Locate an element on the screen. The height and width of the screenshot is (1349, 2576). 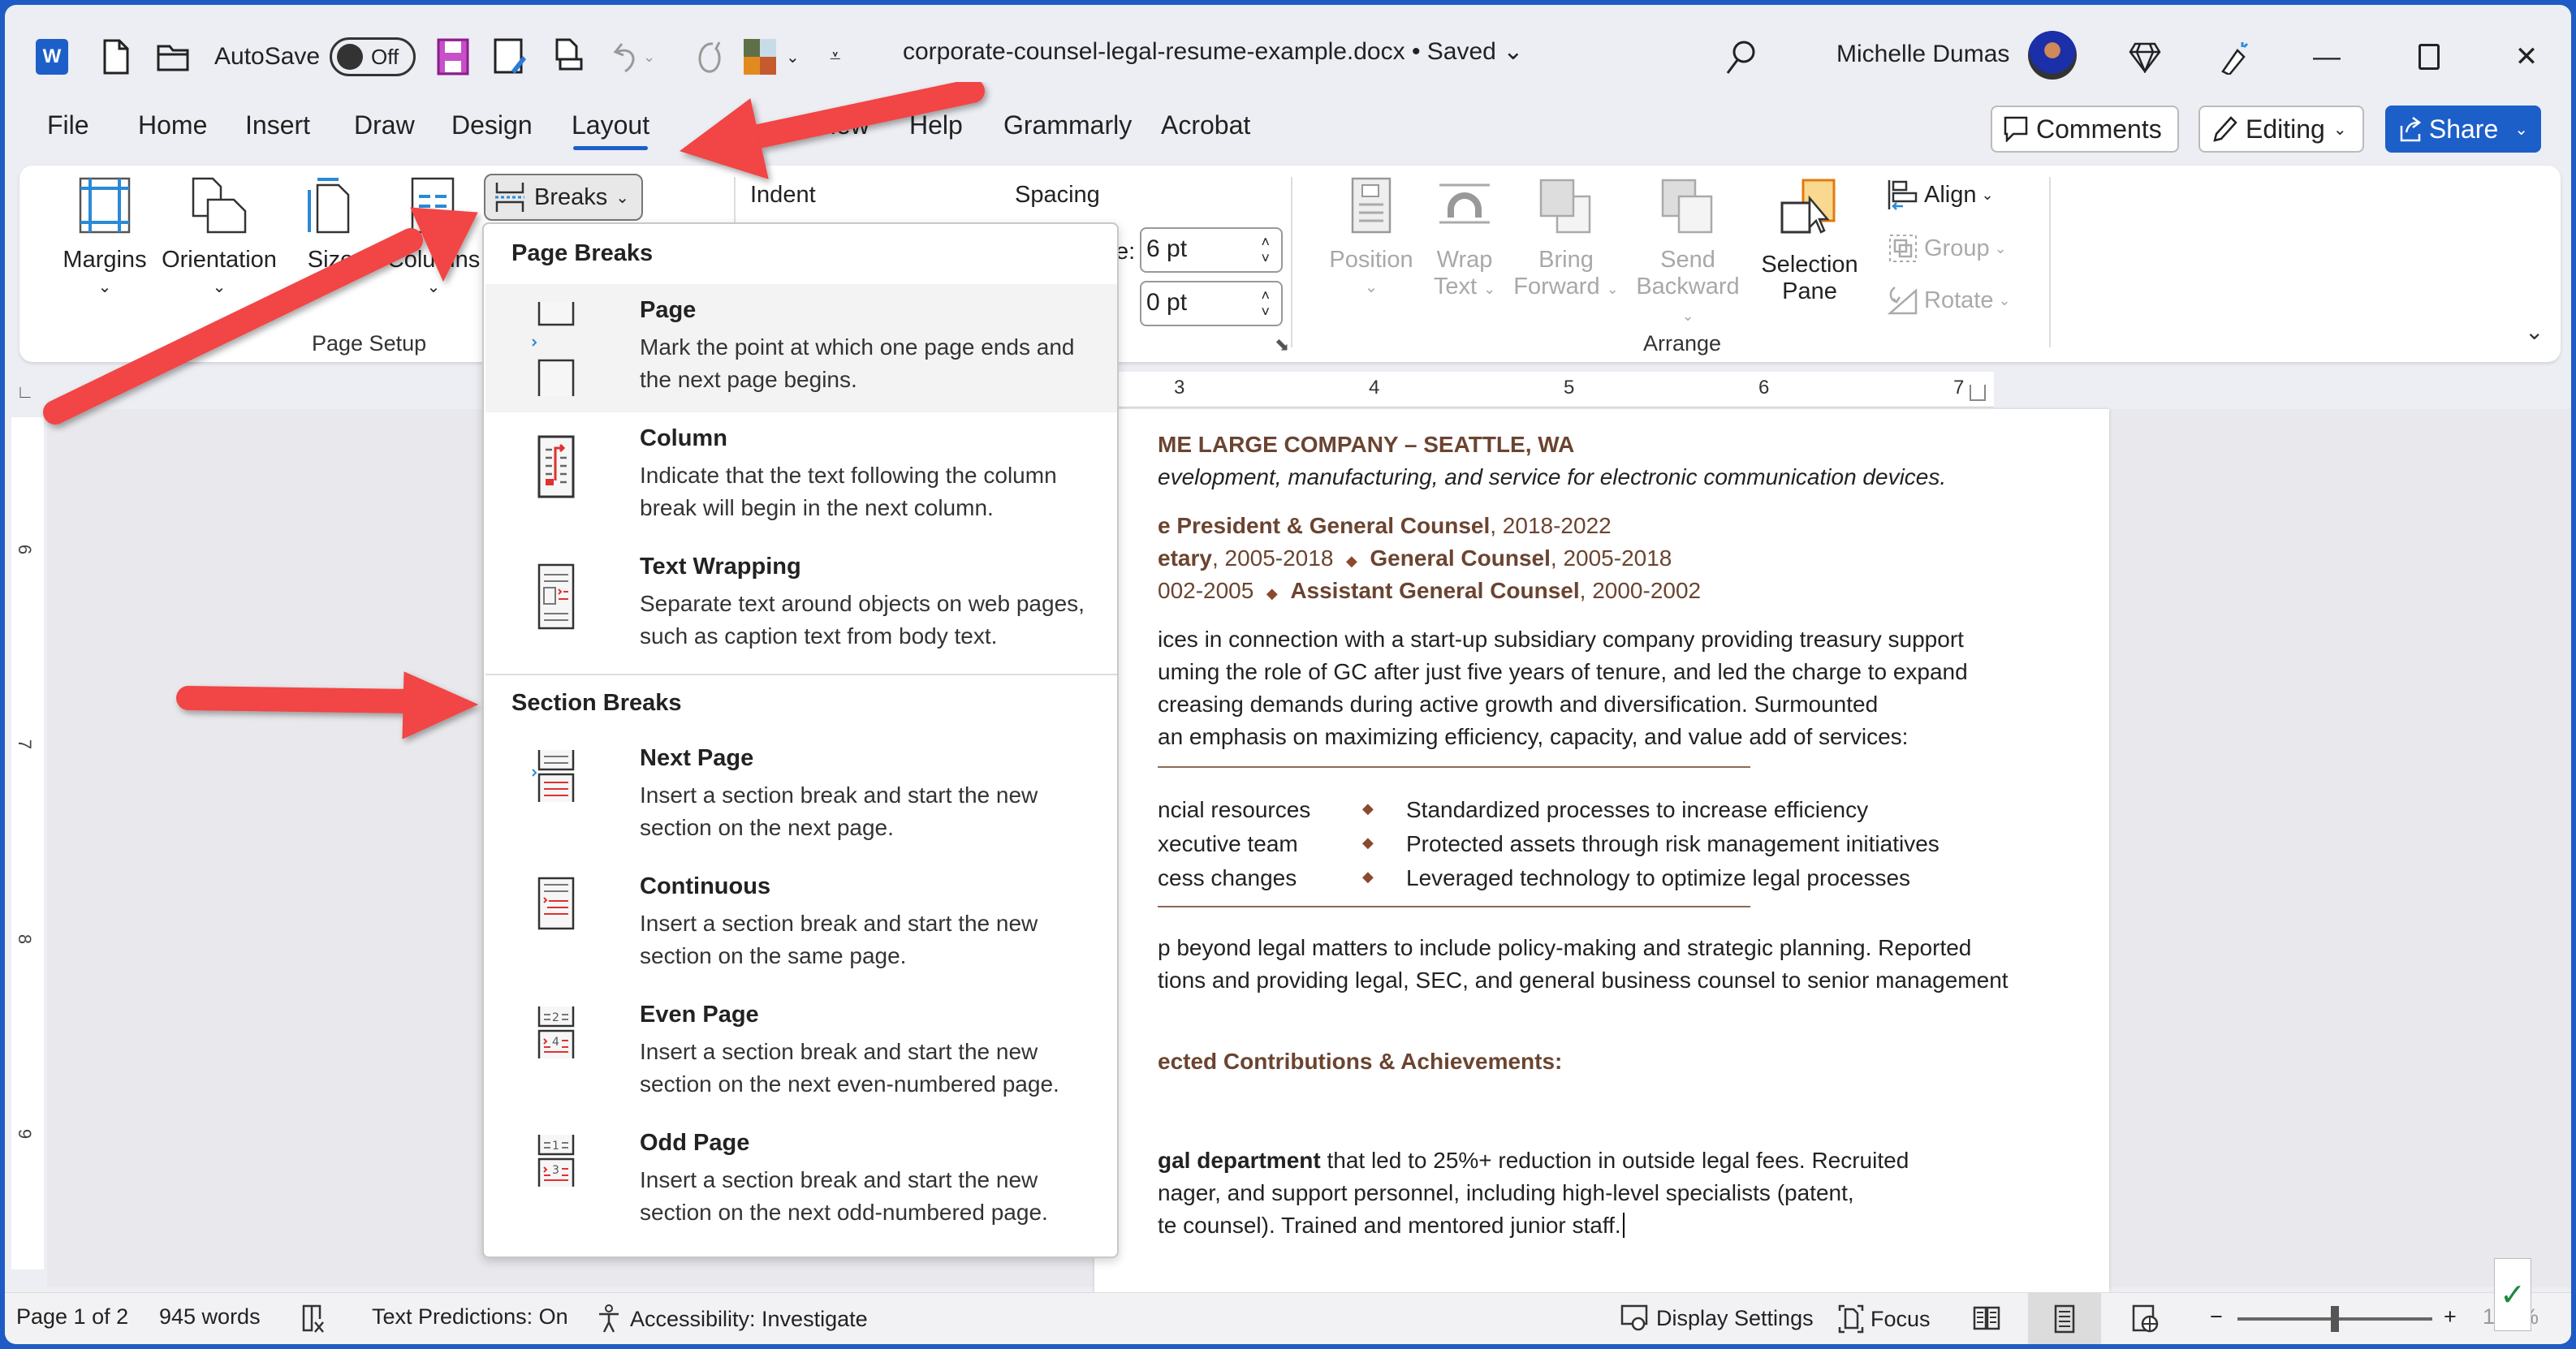
share-button: Share ⌄ is located at coordinates (2463, 129).